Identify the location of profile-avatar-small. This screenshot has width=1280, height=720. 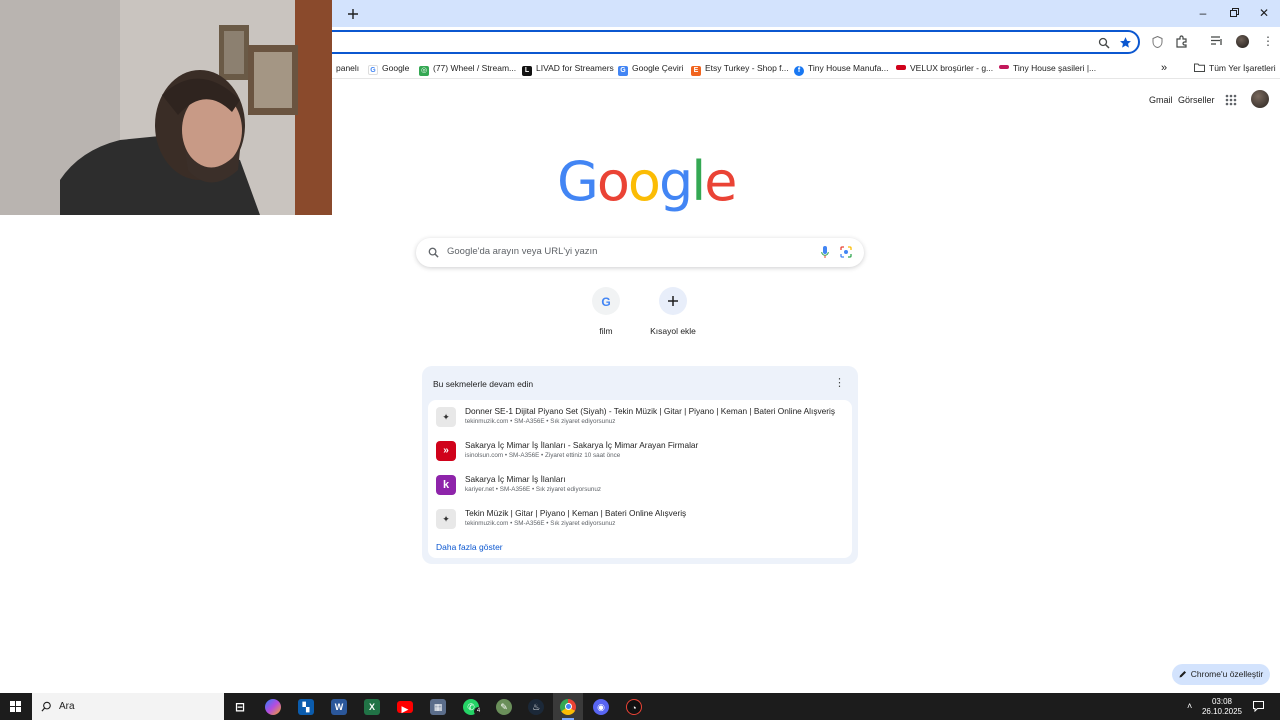
(1242, 41).